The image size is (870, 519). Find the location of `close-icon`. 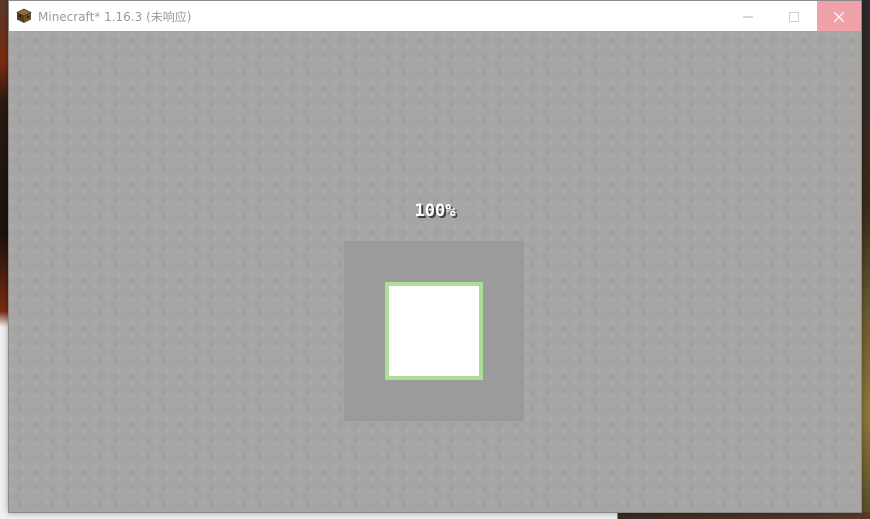

close-icon is located at coordinates (839, 16).